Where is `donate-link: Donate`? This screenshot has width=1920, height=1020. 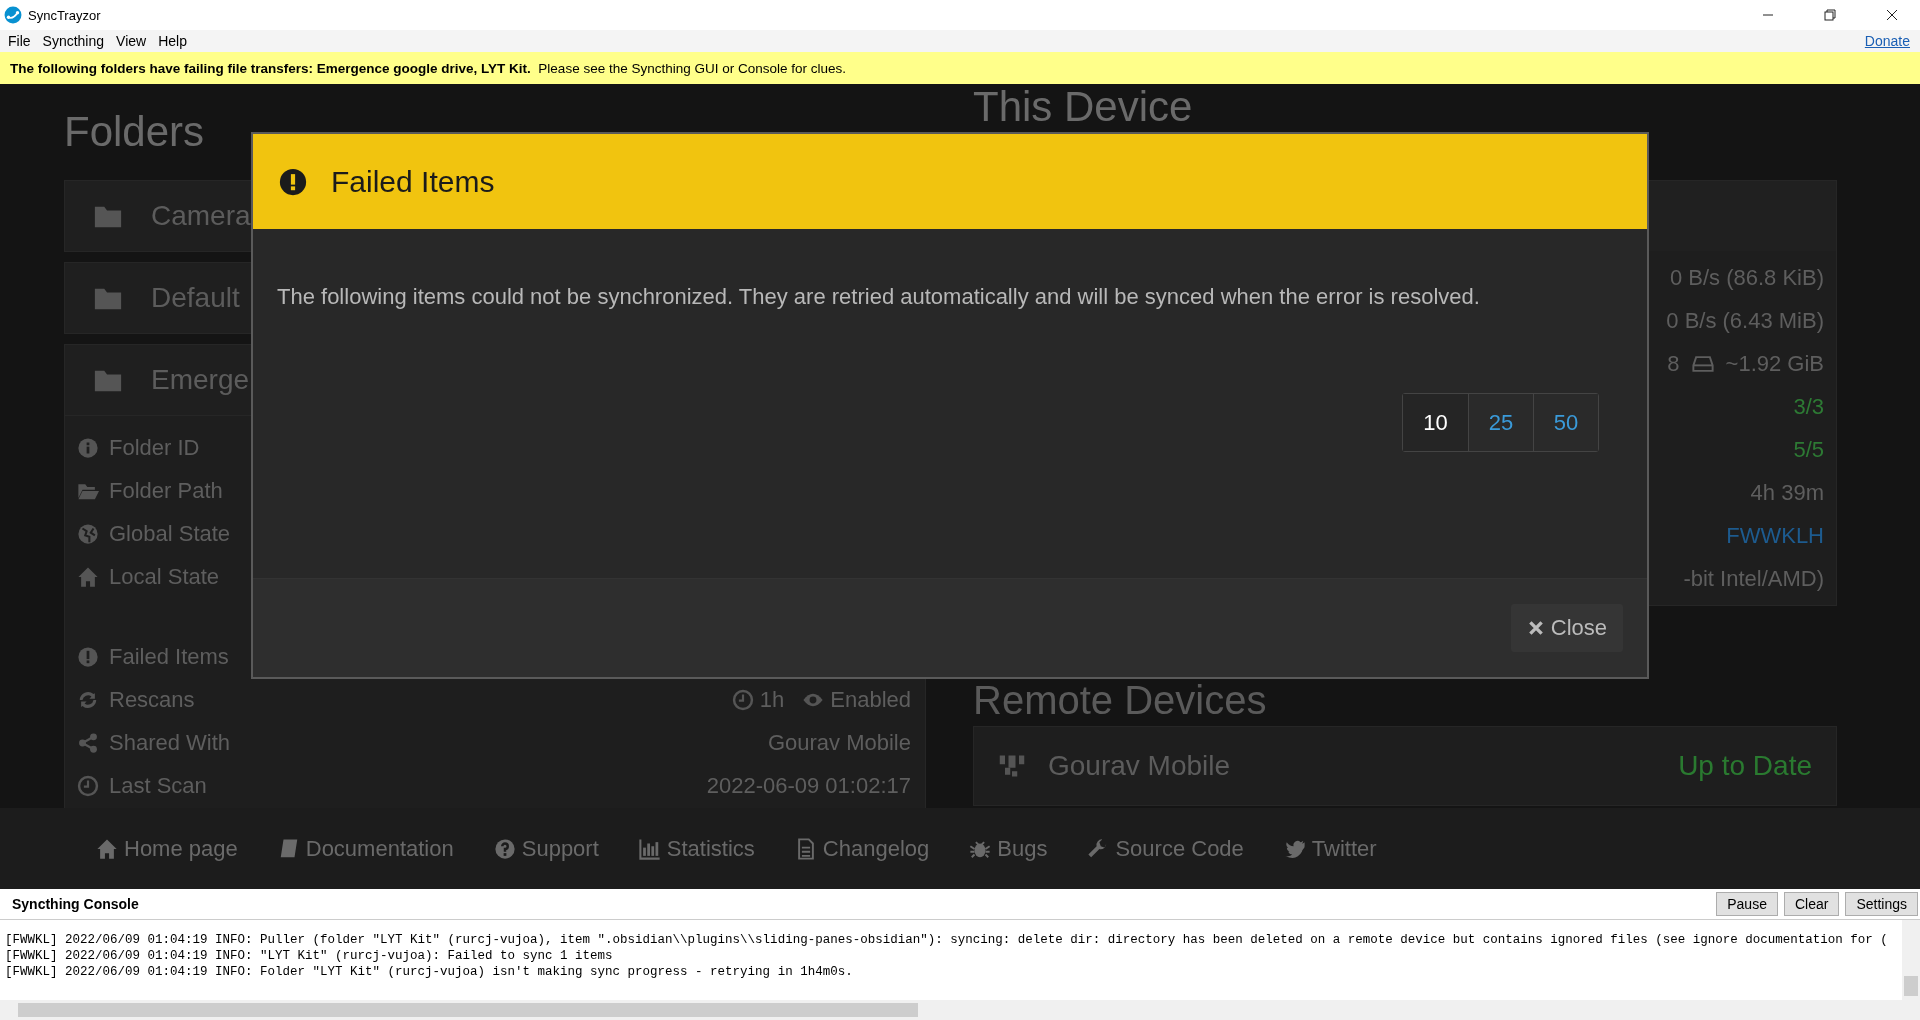
donate-link: Donate is located at coordinates (1891, 41).